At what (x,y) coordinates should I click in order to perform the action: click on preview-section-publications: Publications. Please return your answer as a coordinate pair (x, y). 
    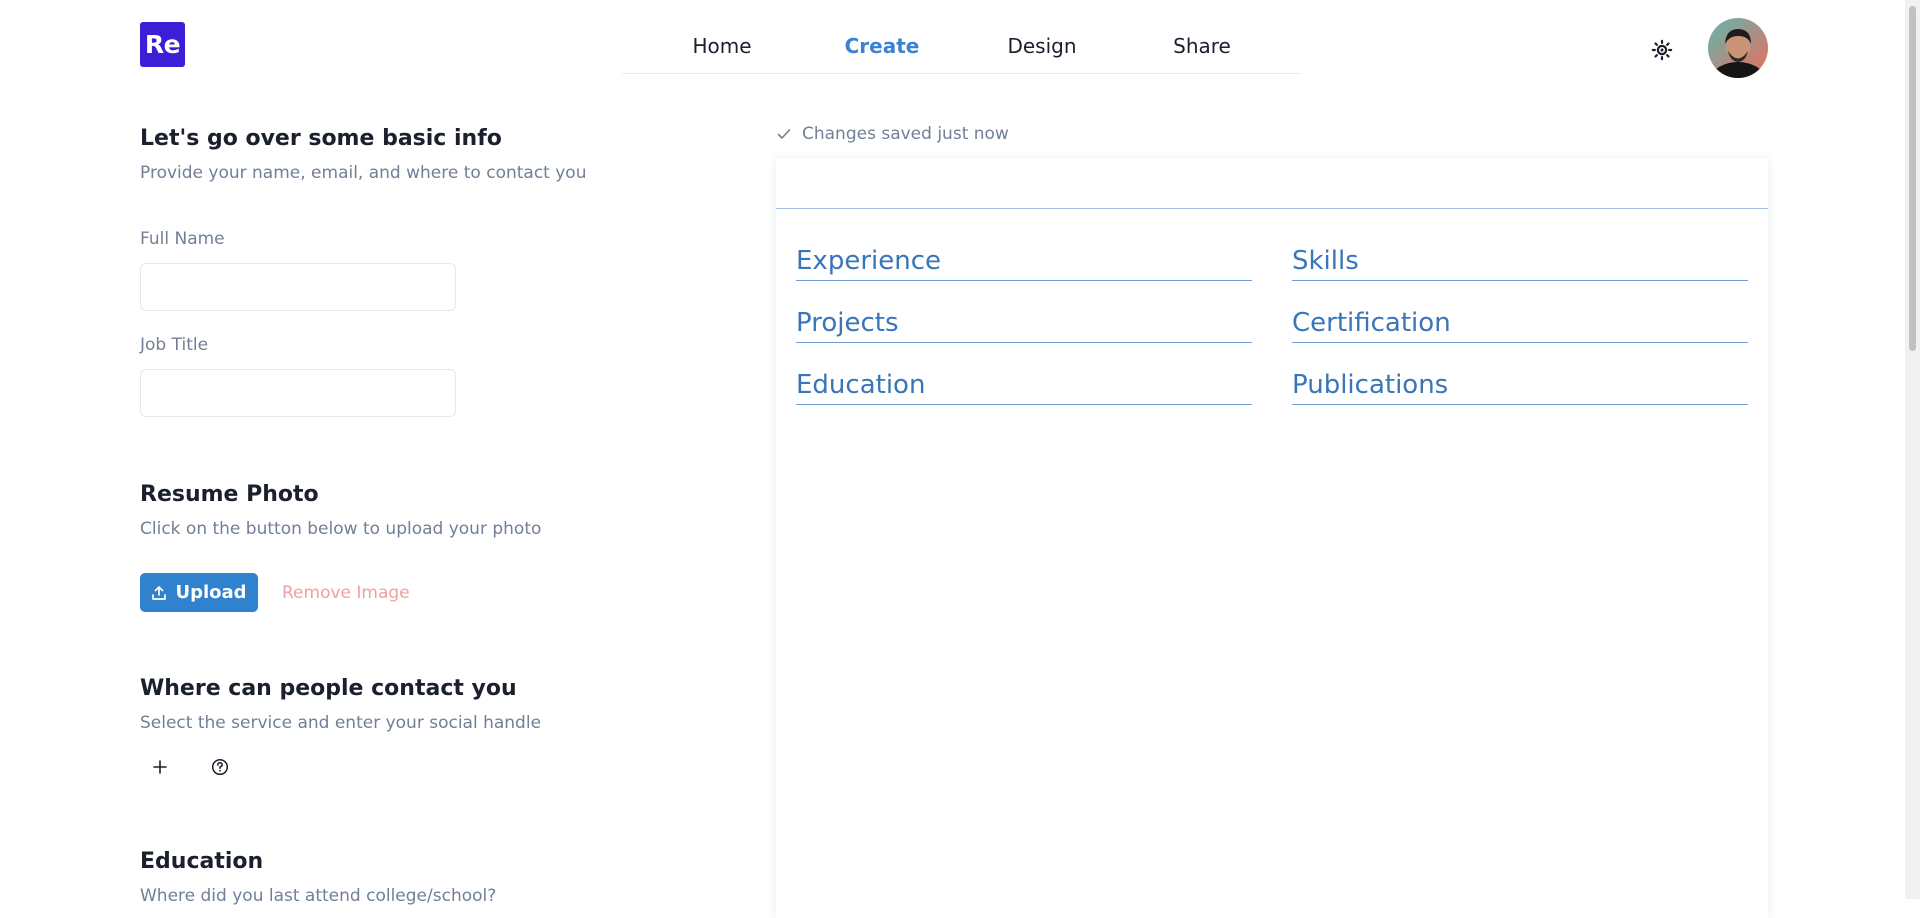
    Looking at the image, I should click on (1520, 386).